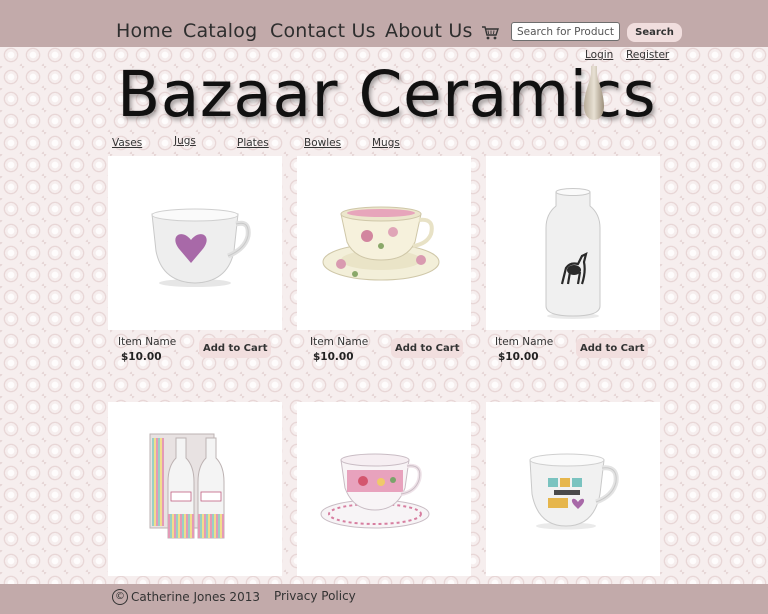 Image resolution: width=768 pixels, height=614 pixels. I want to click on category-plates-link: Plates, so click(253, 143).